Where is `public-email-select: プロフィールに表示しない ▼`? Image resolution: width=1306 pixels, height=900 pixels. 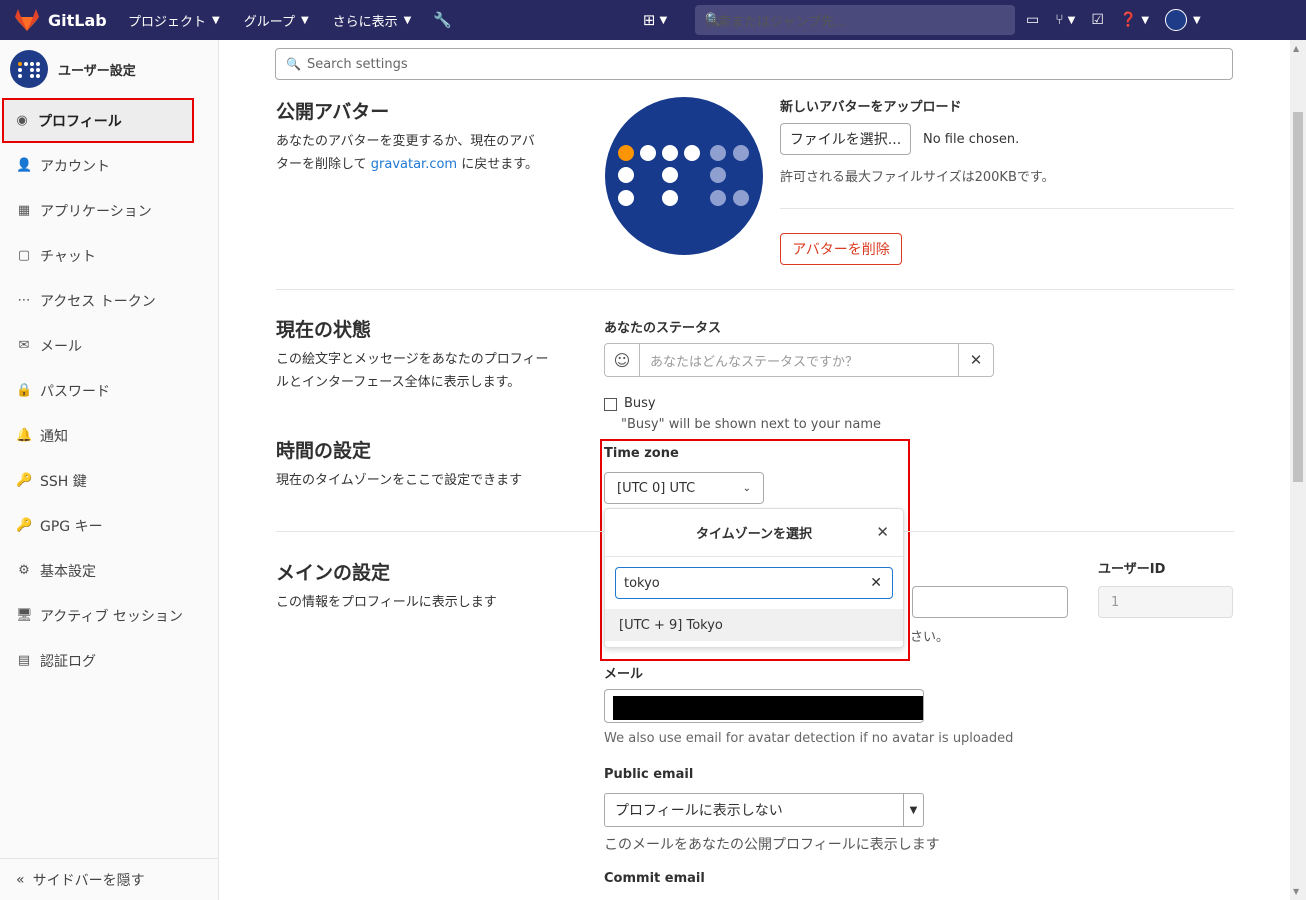 public-email-select: プロフィールに表示しない ▼ is located at coordinates (764, 810).